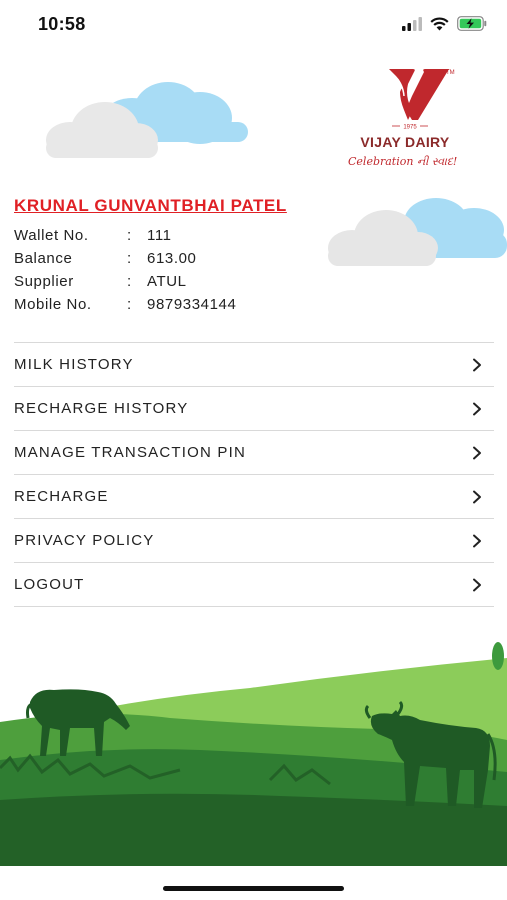  Describe the element at coordinates (61, 496) in the screenshot. I see `menu-item-label: RECHARGE` at that location.